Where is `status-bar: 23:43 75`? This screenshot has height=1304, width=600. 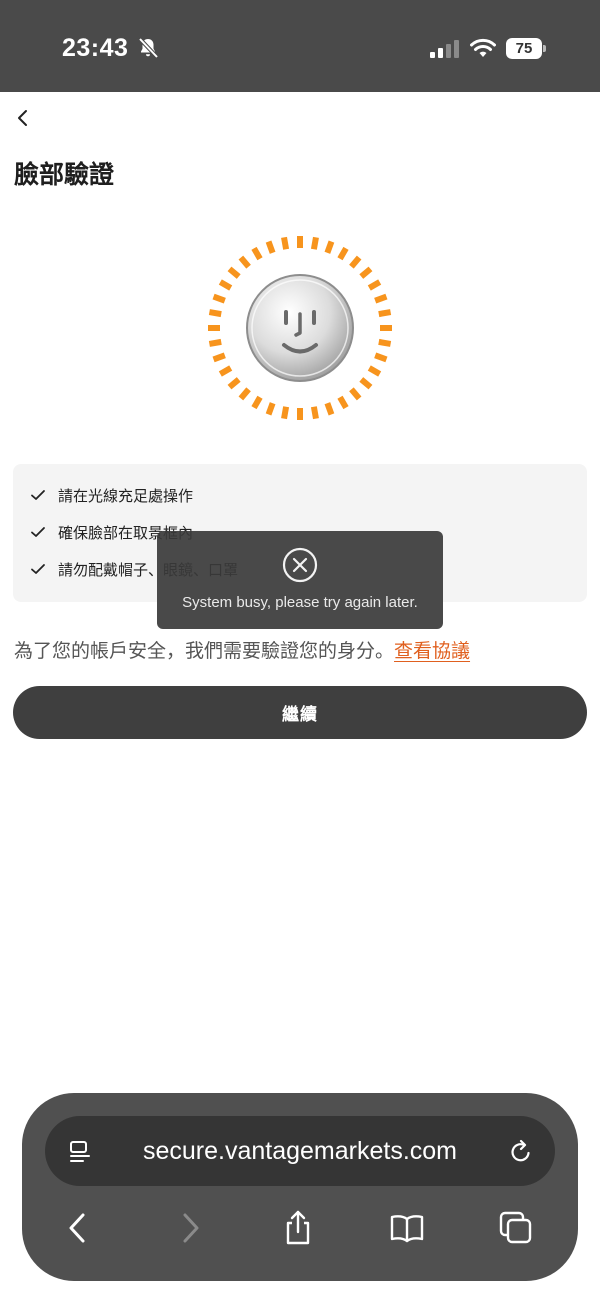
status-bar: 23:43 75 is located at coordinates (300, 46).